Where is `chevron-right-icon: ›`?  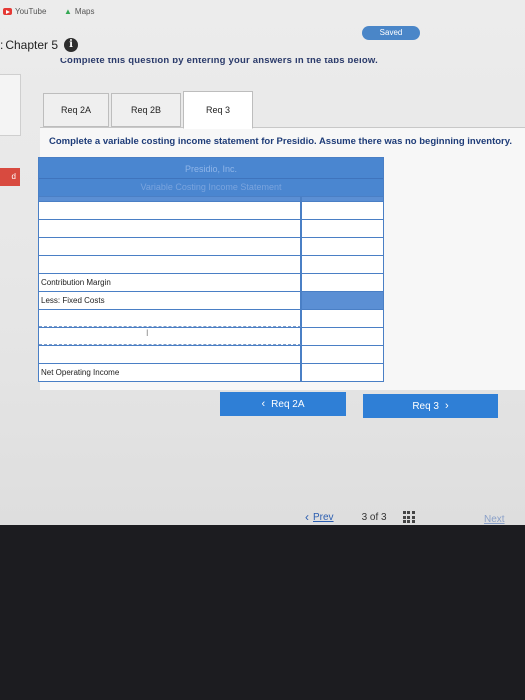 chevron-right-icon: › is located at coordinates (447, 406).